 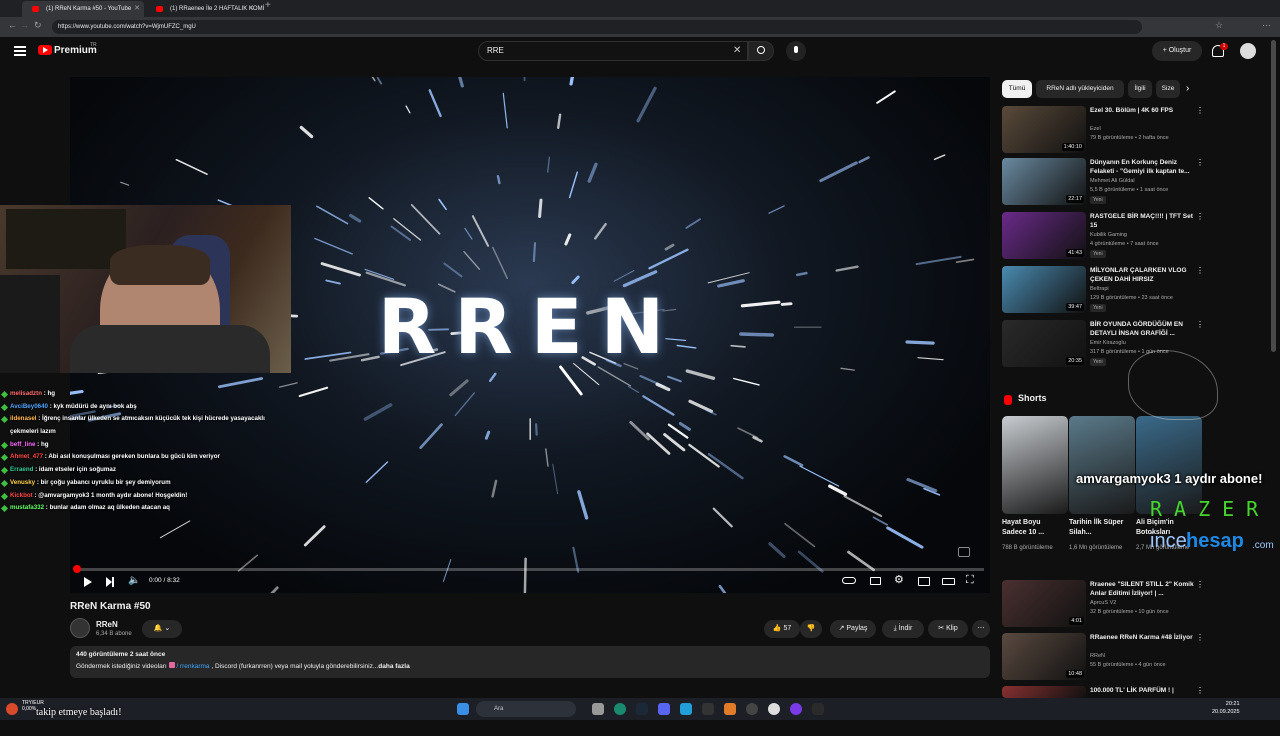 What do you see at coordinates (1187, 89) in the screenshot?
I see `chevron-right-icon: ›` at bounding box center [1187, 89].